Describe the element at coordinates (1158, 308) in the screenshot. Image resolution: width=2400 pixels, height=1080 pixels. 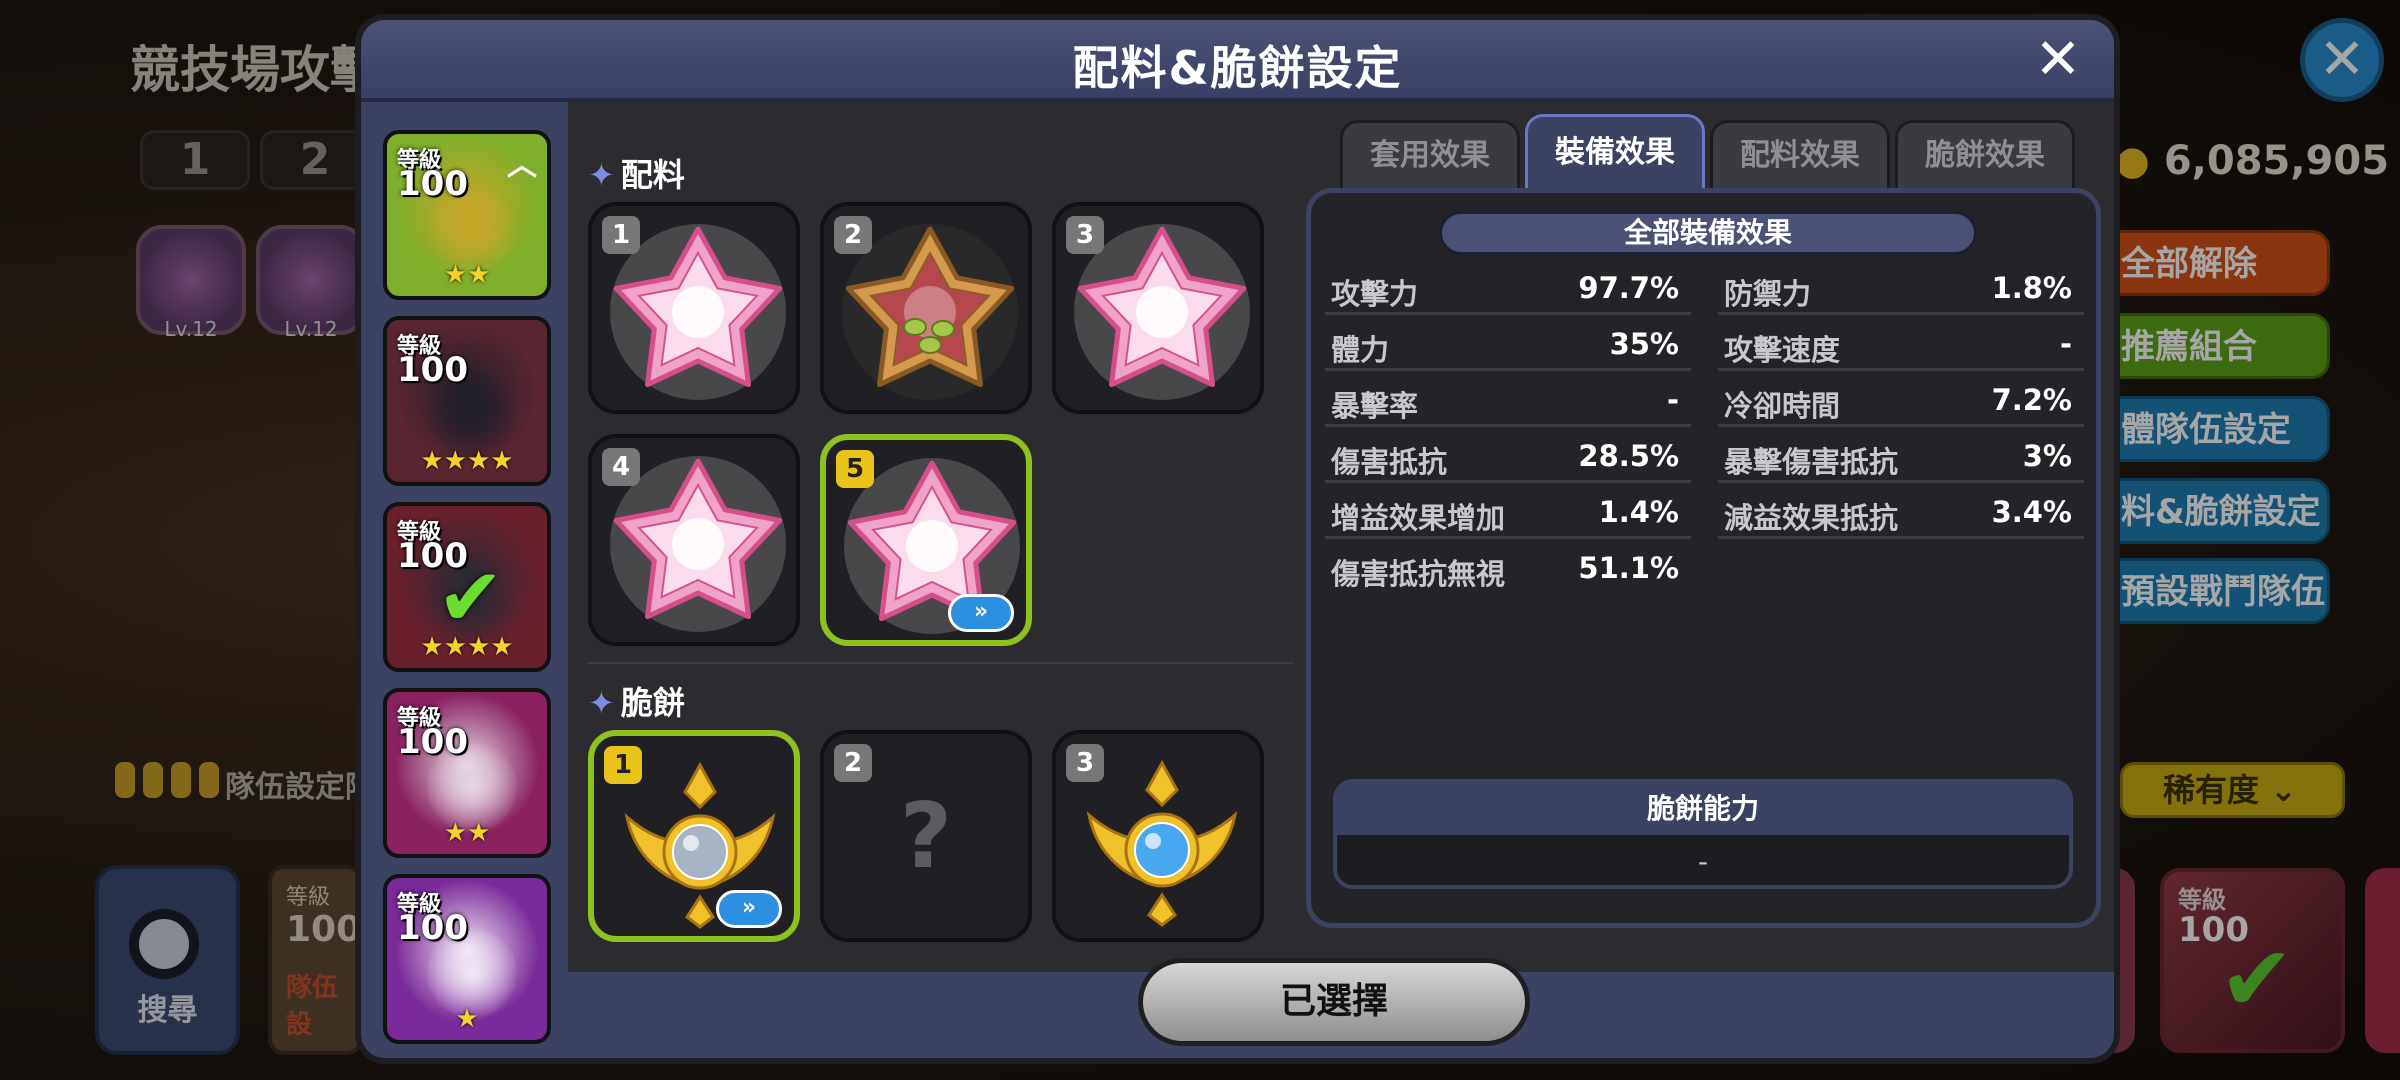
I see `topping-slot-3: 3` at that location.